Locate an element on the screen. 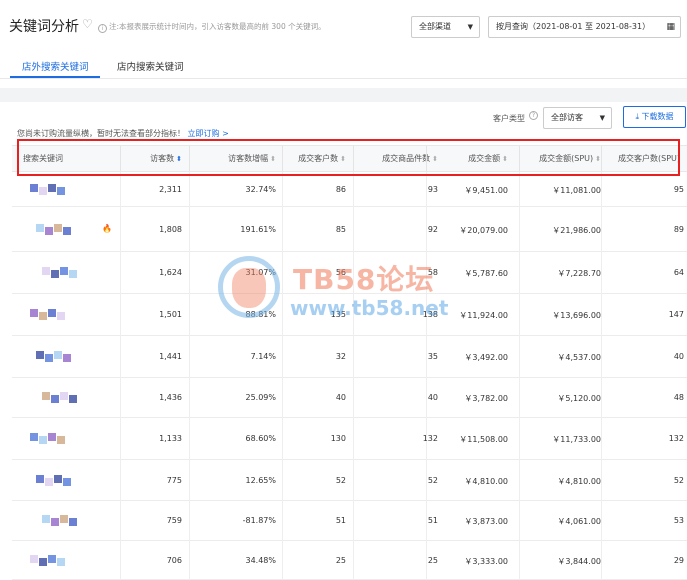  help-icon: ? is located at coordinates (533, 115).